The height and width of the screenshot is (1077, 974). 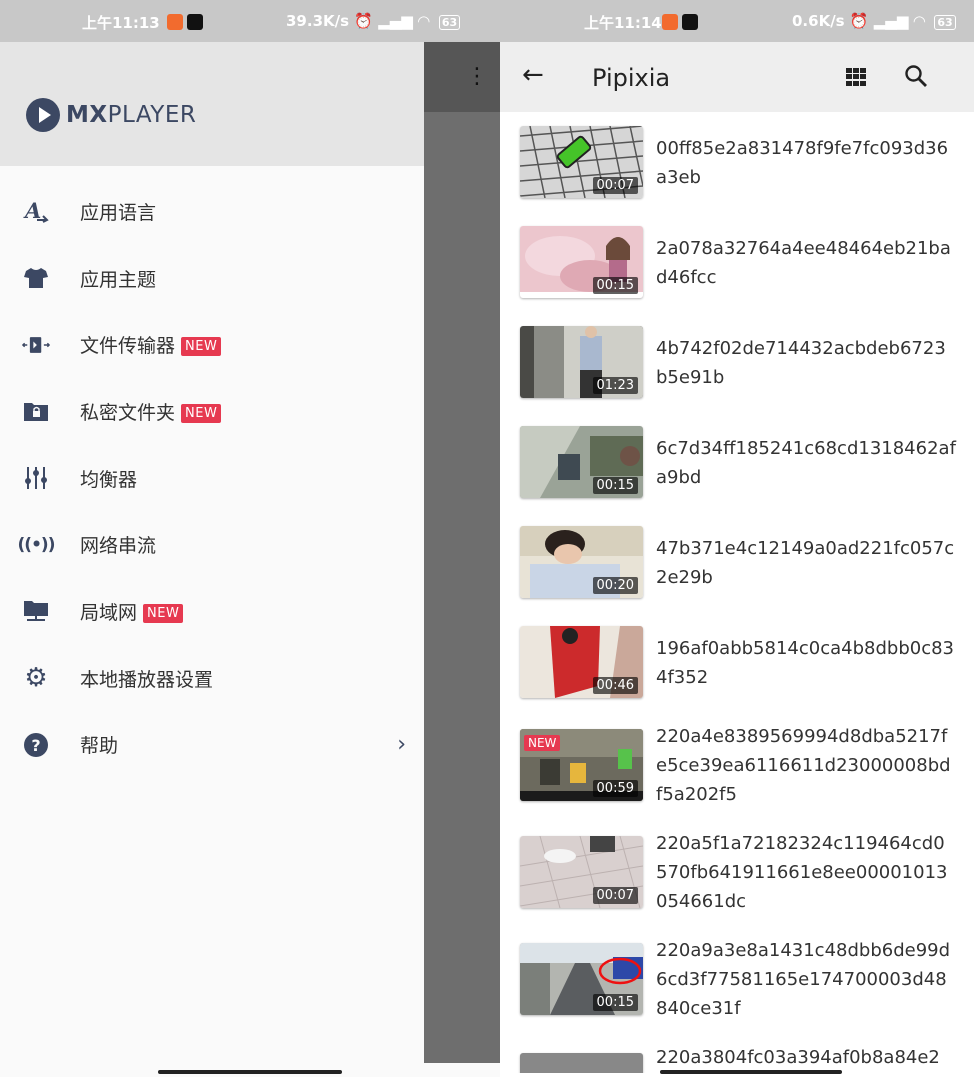 I want to click on more-options-icon: ⋮, so click(x=970, y=76).